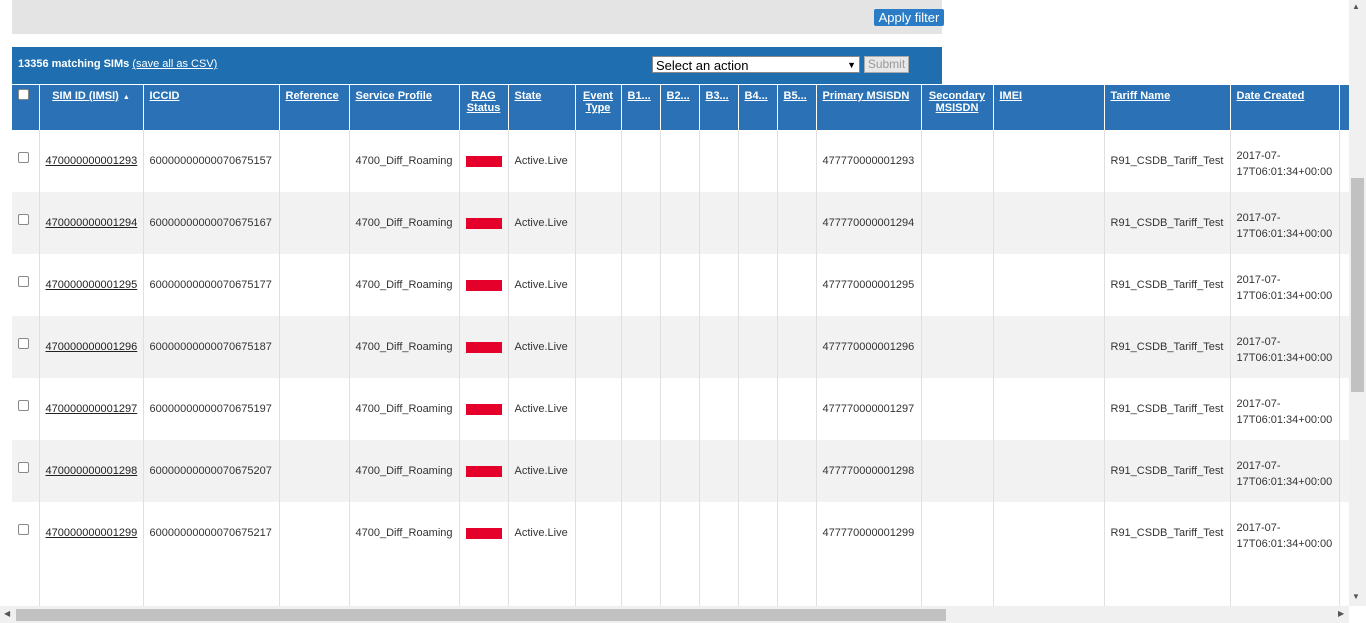  Describe the element at coordinates (886, 64) in the screenshot. I see `submit-button: Submit` at that location.